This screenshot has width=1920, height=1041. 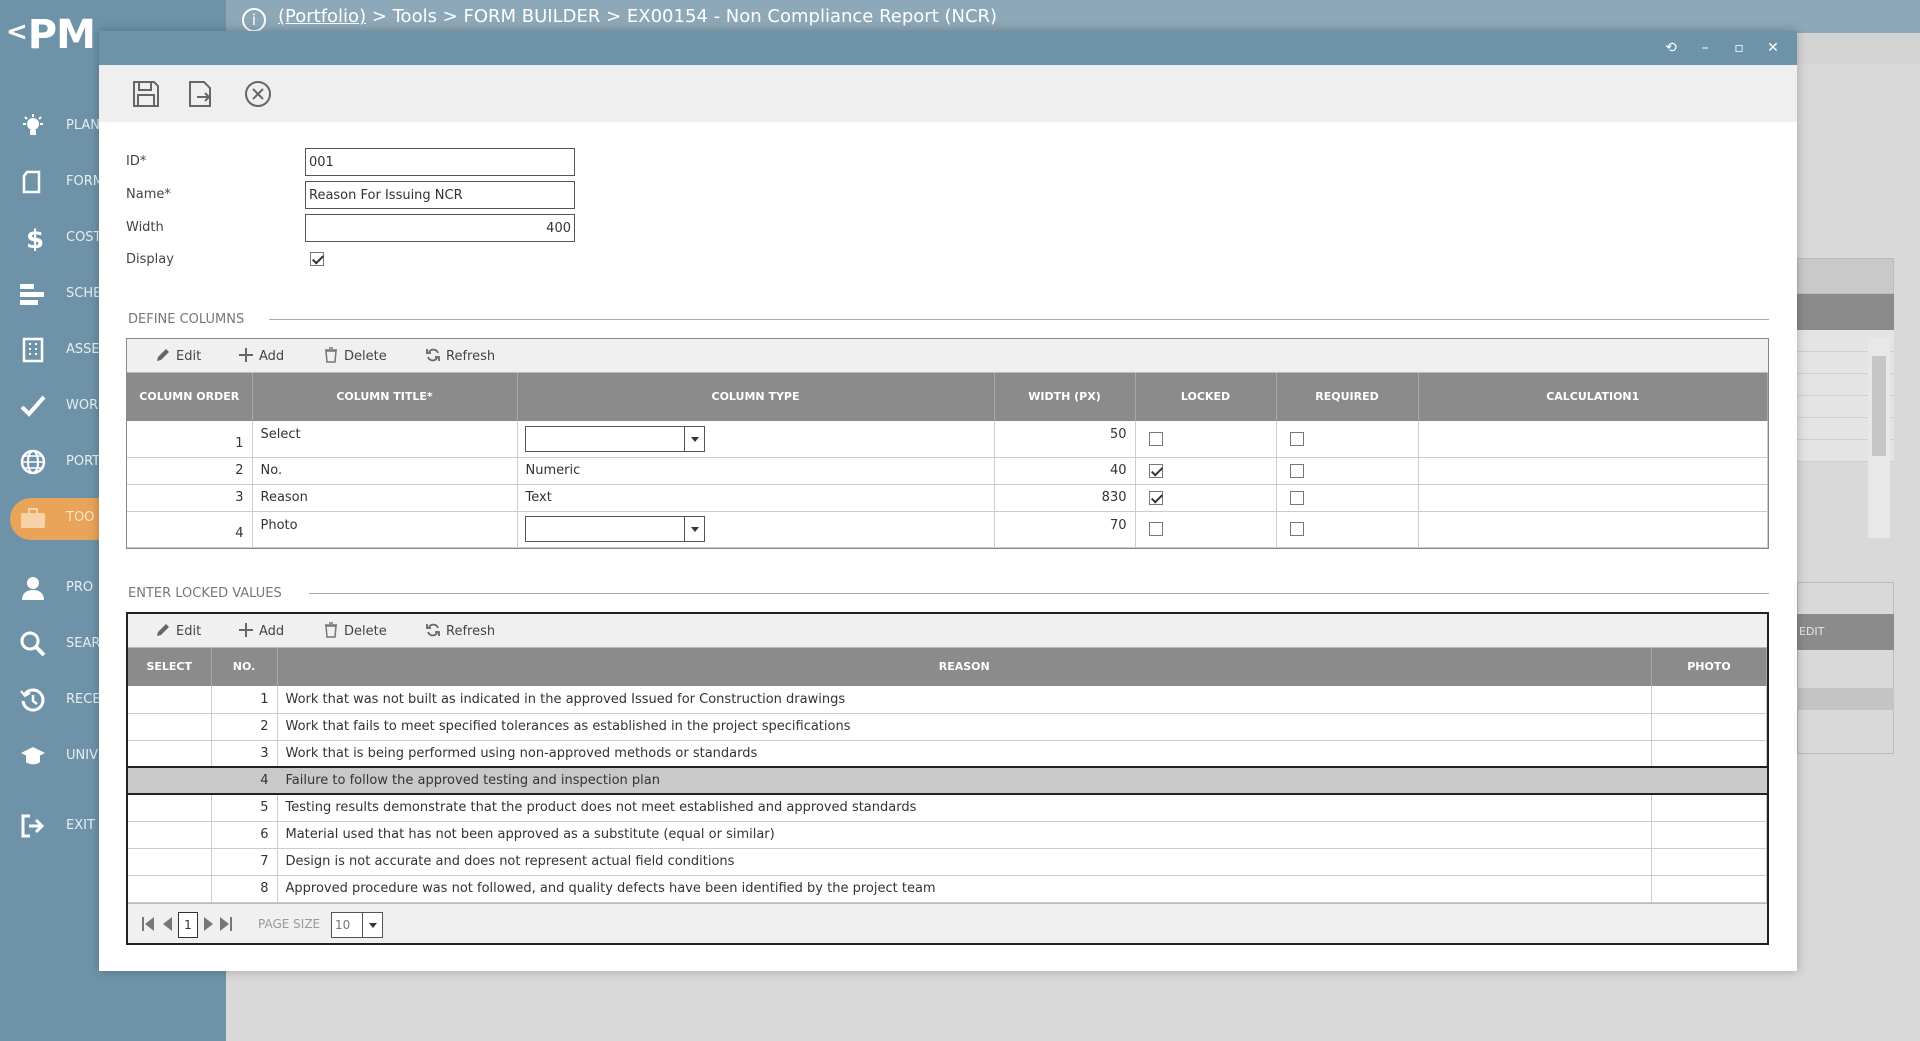 I want to click on background-edit-bar: EDIT, so click(x=1845, y=632).